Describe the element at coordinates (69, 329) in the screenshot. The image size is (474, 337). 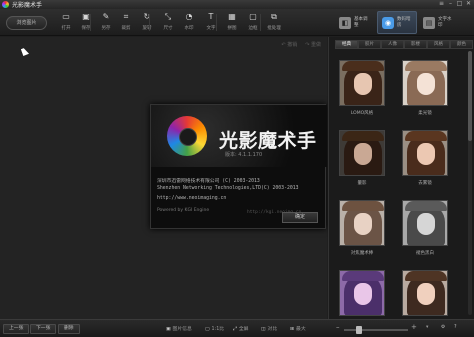
I see `delete-button: 删除` at that location.